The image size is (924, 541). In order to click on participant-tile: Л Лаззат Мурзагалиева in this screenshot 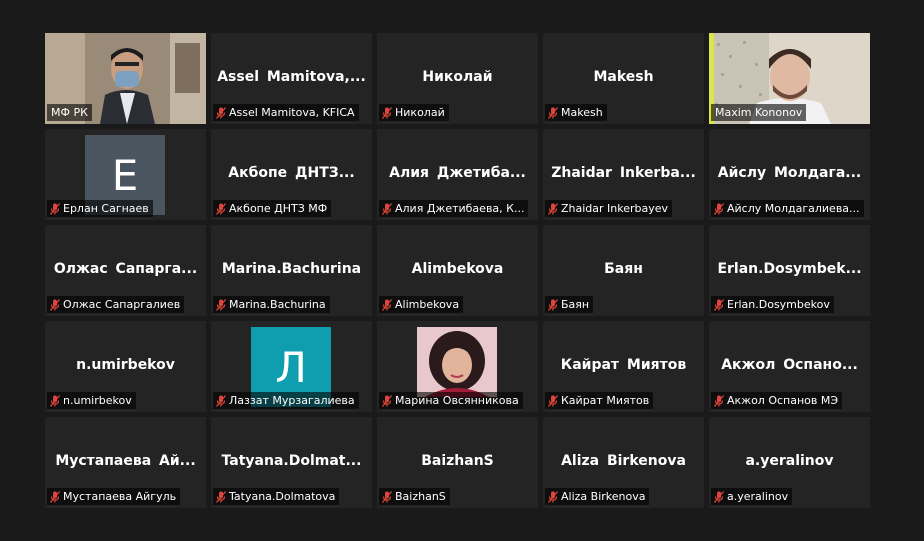, I will do `click(291, 366)`.